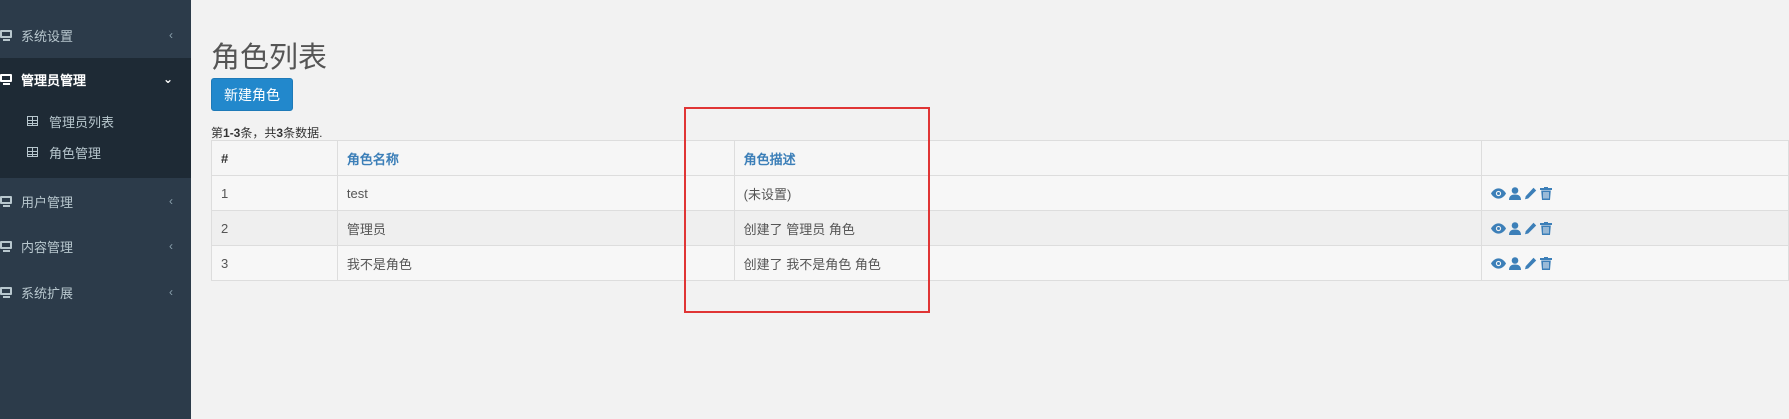 This screenshot has width=1789, height=419. What do you see at coordinates (269, 58) in the screenshot?
I see `page-title: 角色列表` at bounding box center [269, 58].